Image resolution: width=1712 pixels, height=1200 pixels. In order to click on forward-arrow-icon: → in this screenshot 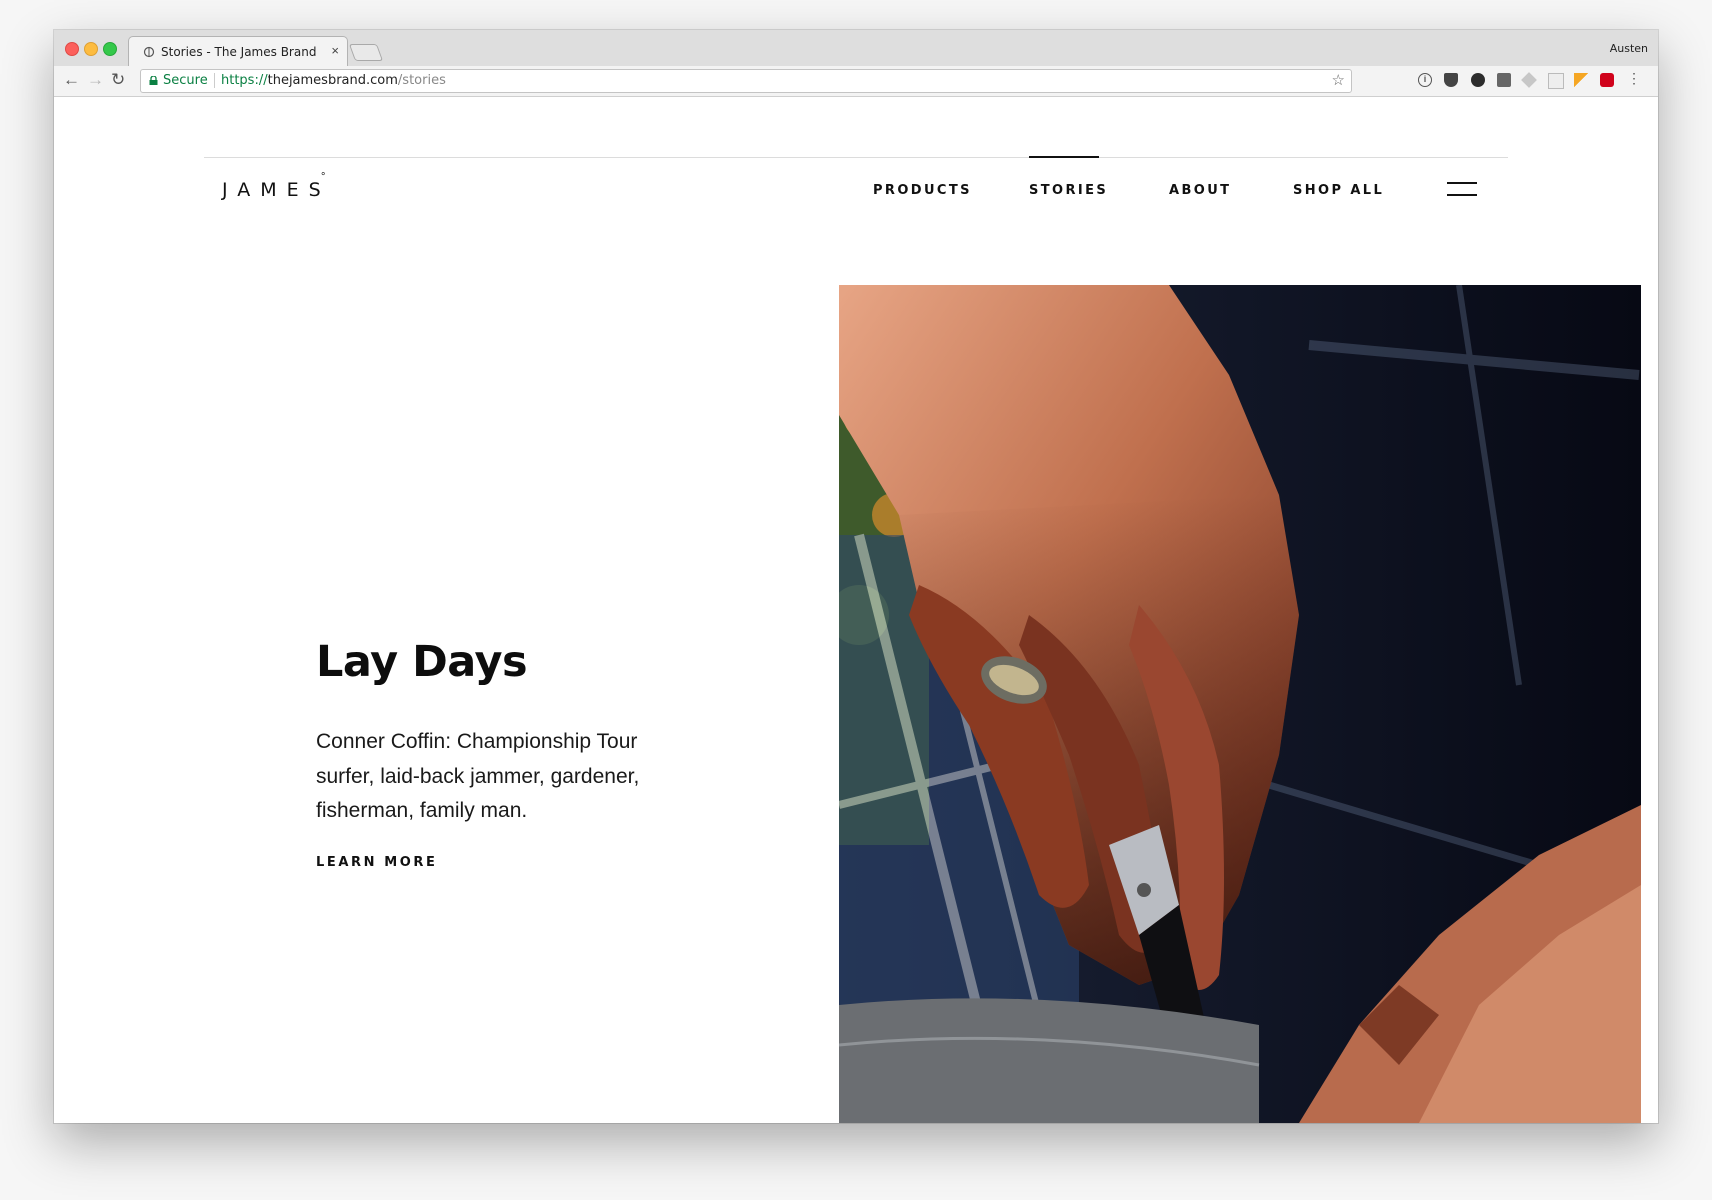, I will do `click(95, 80)`.